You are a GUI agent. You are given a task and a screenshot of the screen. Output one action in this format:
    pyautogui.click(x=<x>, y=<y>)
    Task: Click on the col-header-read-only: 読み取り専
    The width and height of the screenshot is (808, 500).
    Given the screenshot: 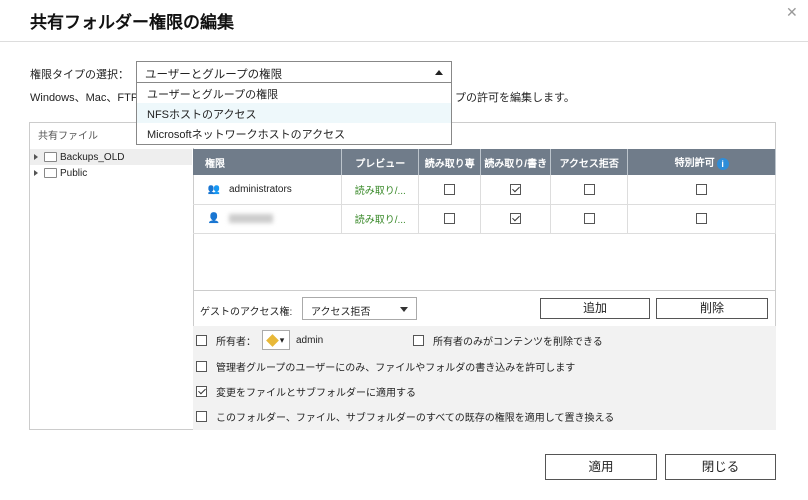 What is the action you would take?
    pyautogui.click(x=450, y=162)
    